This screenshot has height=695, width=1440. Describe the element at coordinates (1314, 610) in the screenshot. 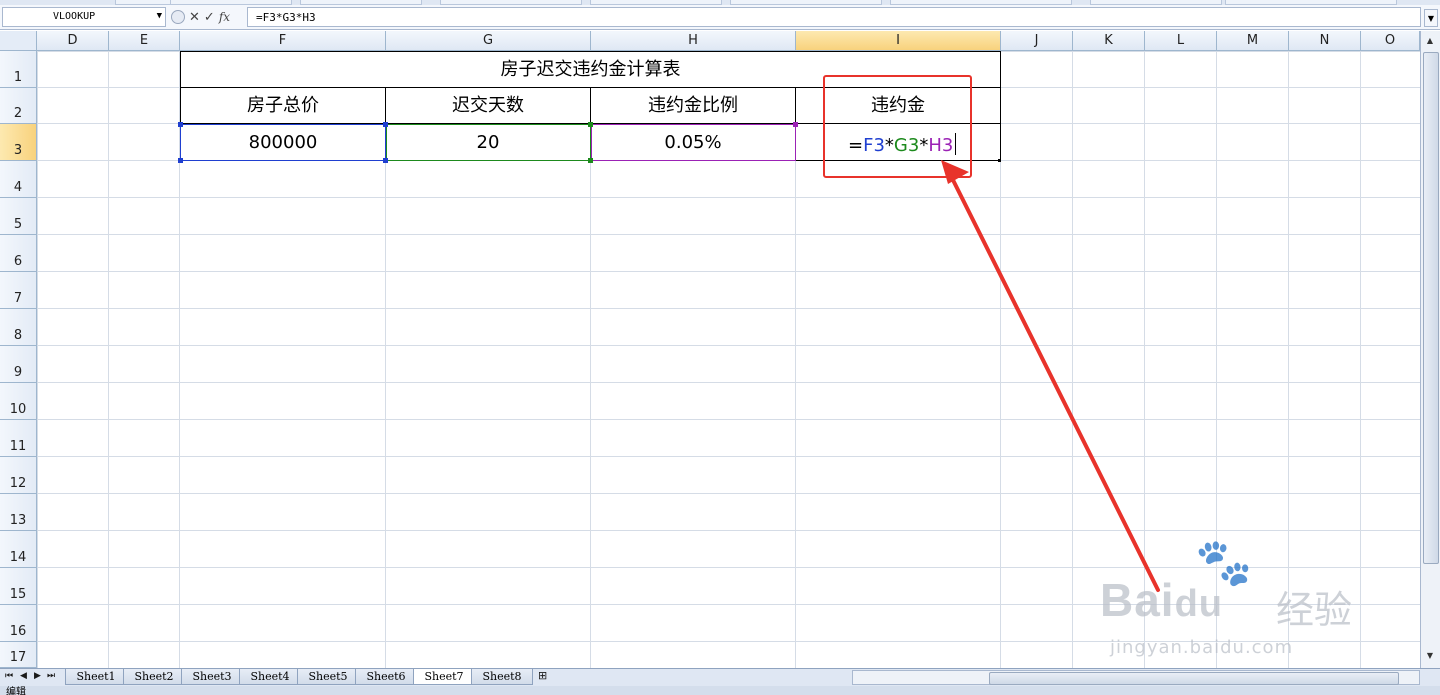

I see `watermark-cn: 经验` at that location.